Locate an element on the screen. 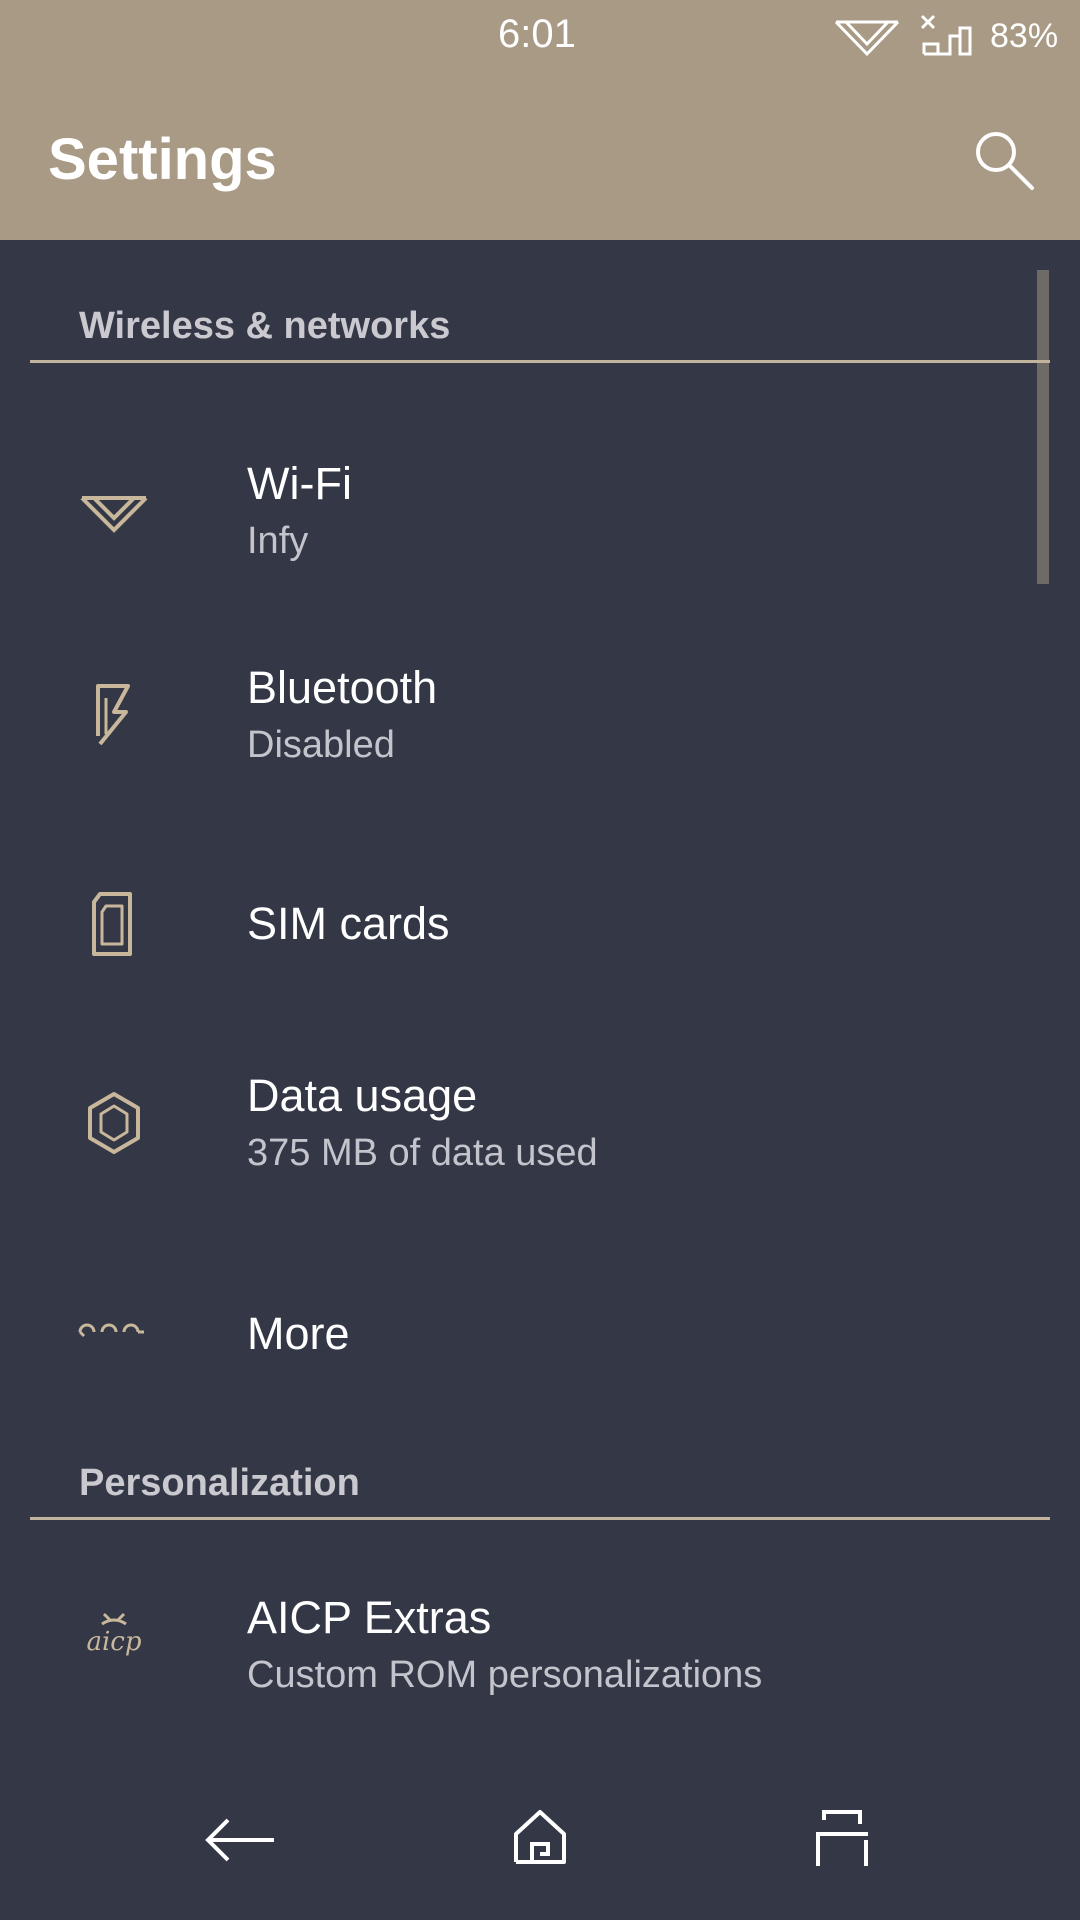 The height and width of the screenshot is (1920, 1080). page-title: Settings is located at coordinates (162, 159).